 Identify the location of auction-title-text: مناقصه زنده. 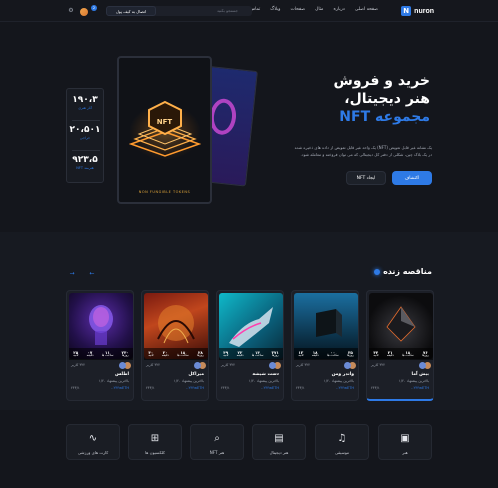
(407, 271).